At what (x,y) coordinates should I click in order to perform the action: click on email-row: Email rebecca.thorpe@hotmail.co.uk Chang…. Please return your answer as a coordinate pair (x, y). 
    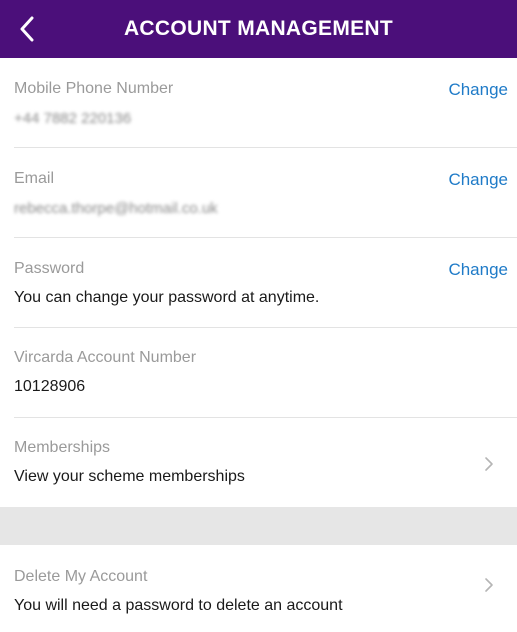
    Looking at the image, I should click on (258, 193).